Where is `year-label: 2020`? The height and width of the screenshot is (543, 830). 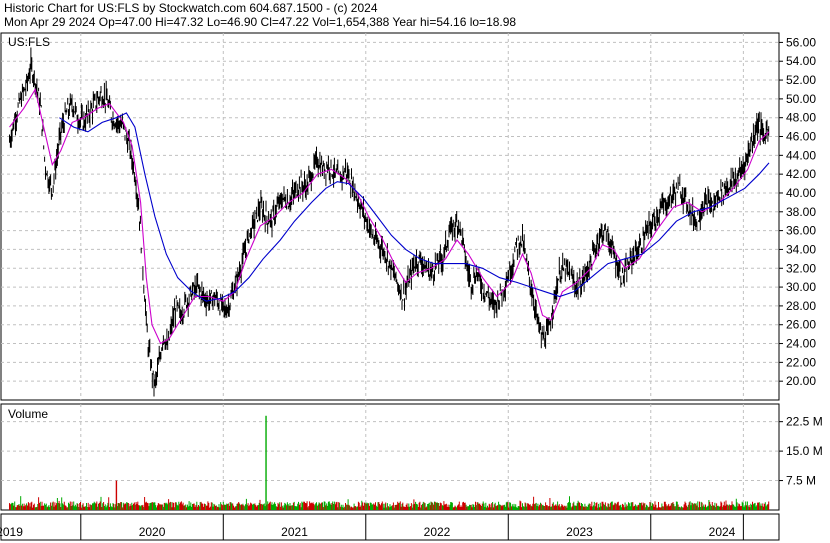
year-label: 2020 is located at coordinates (152, 532).